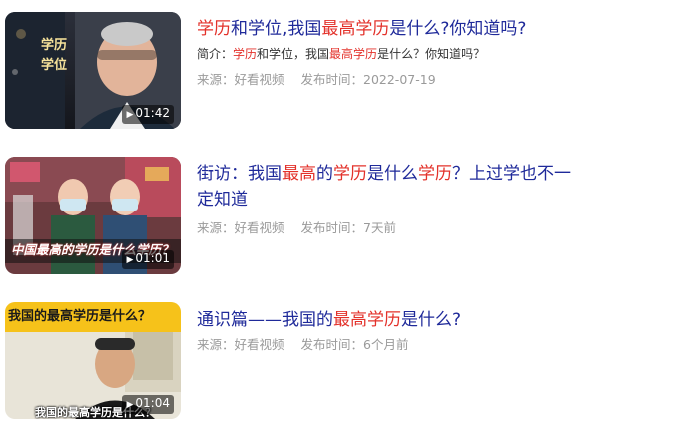 The image size is (680, 423). I want to click on text-segment: 是什么？你知道吗？, so click(431, 54).